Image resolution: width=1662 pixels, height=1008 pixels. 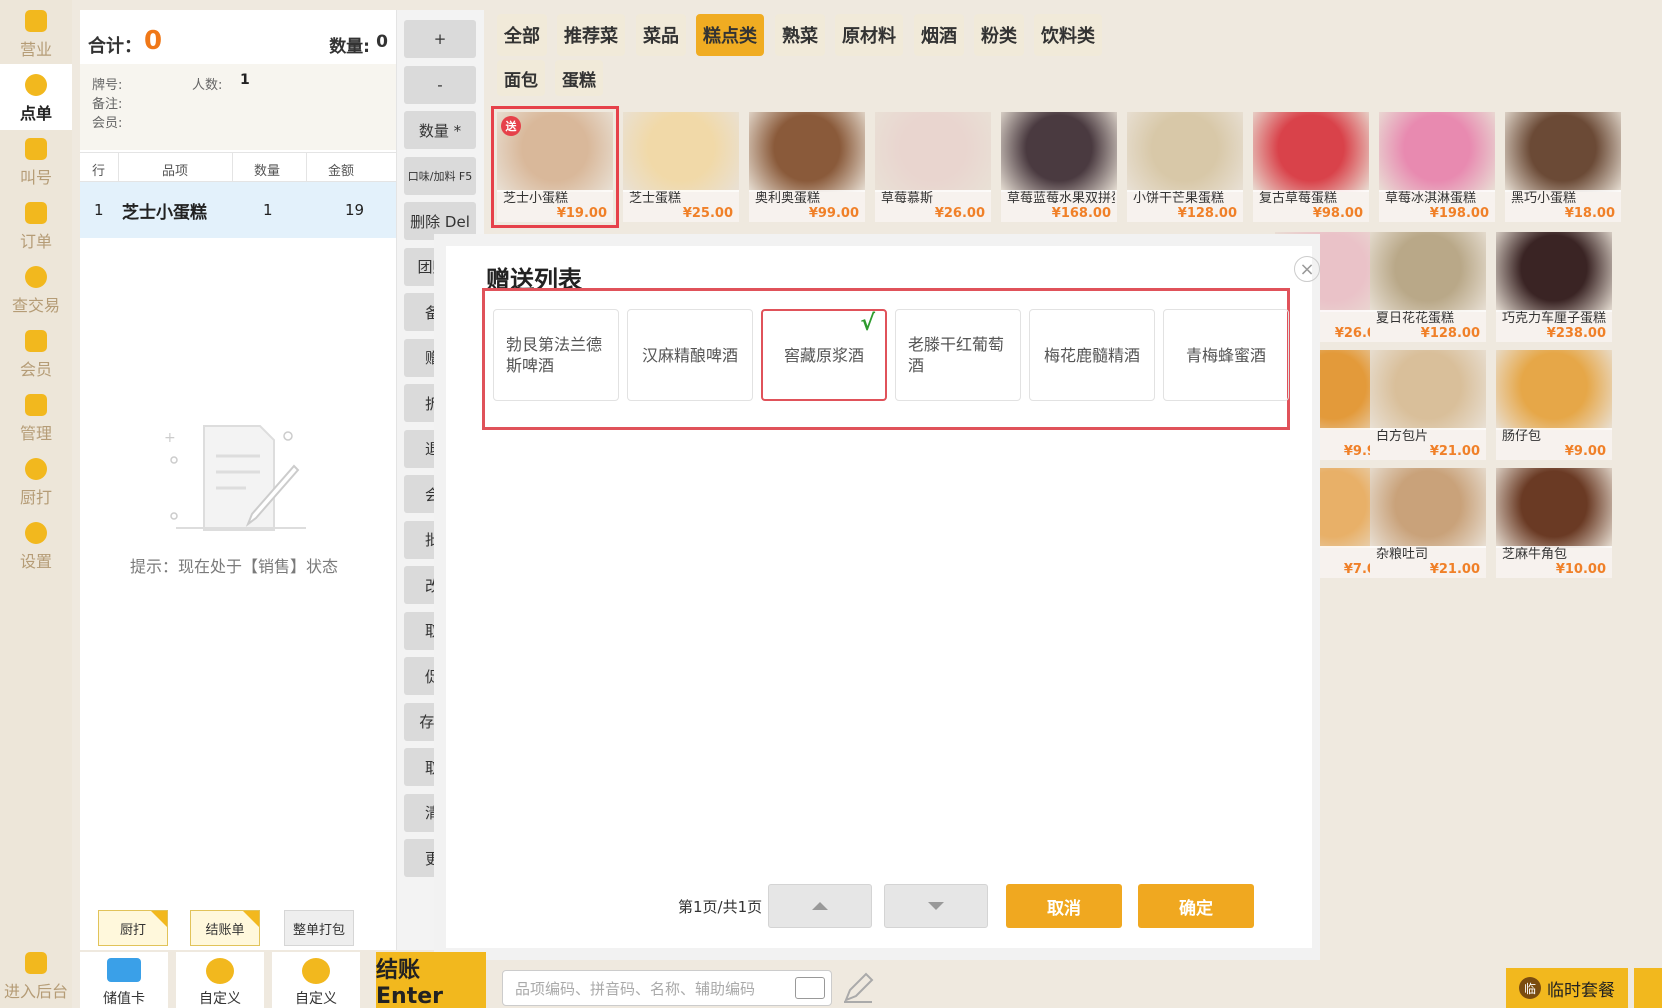 What do you see at coordinates (355, 210) in the screenshot?
I see `row-amount: 19` at bounding box center [355, 210].